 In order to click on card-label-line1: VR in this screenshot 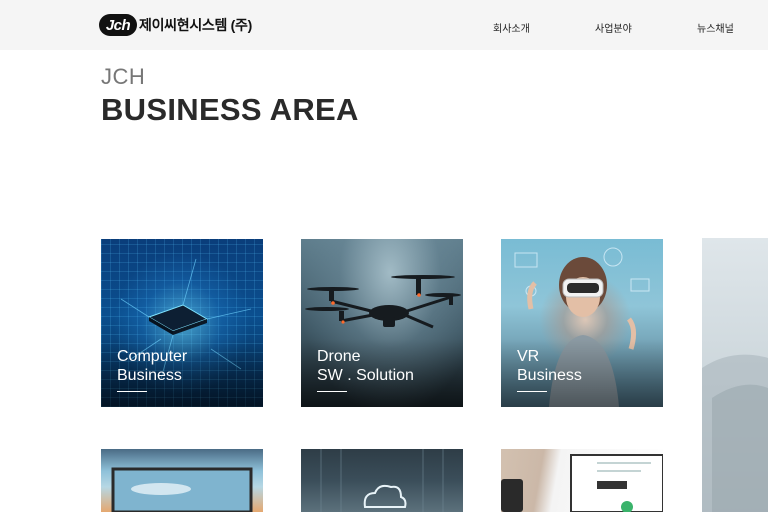, I will do `click(528, 356)`.